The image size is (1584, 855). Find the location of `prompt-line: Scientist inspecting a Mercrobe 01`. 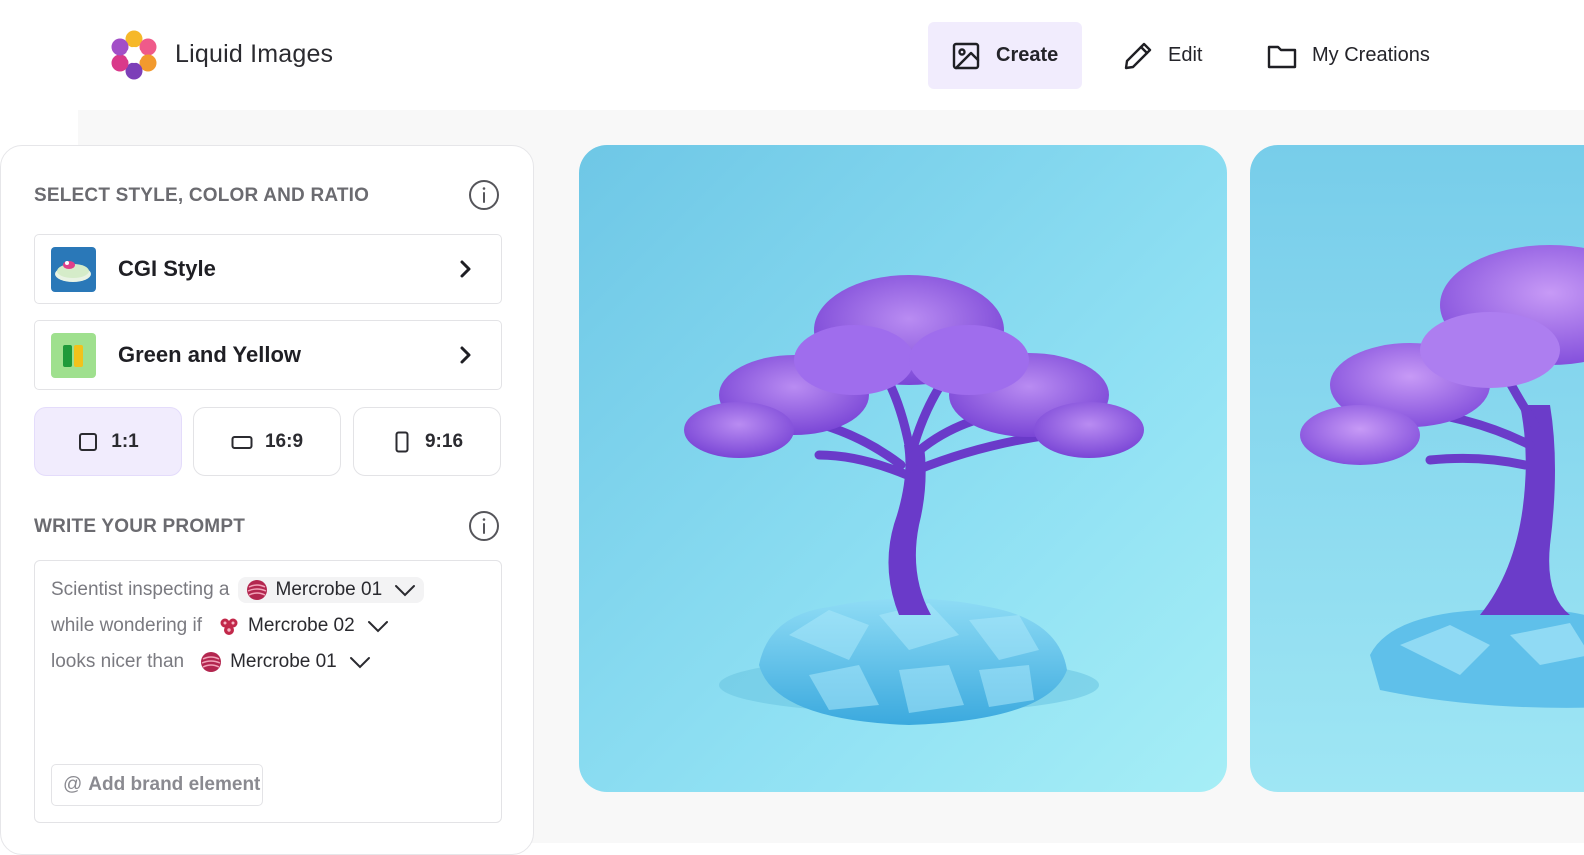

prompt-line: Scientist inspecting a Mercrobe 01 is located at coordinates (238, 590).